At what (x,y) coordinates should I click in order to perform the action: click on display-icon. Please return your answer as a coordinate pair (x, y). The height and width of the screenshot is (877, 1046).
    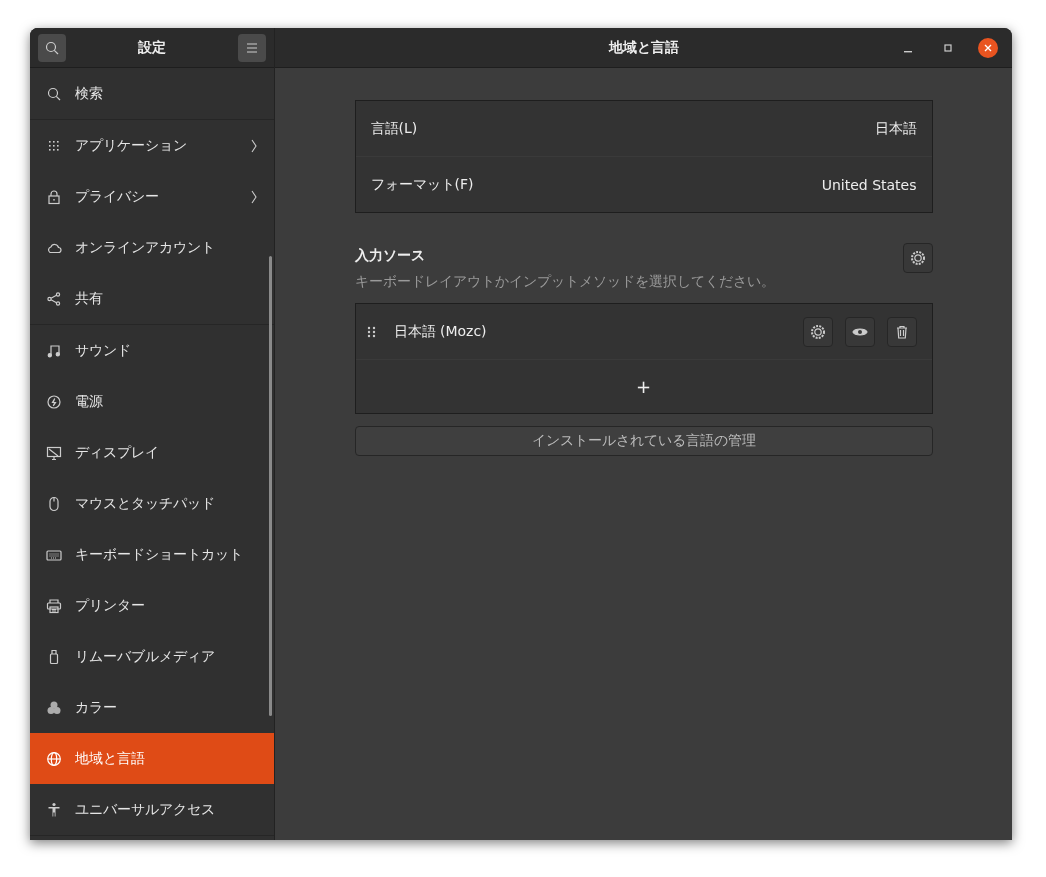
    Looking at the image, I should click on (54, 452).